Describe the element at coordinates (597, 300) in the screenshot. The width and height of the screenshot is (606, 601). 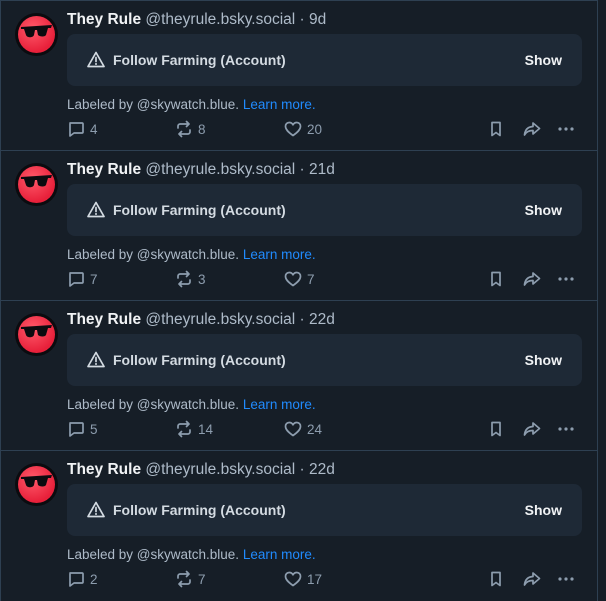
I see `feed-right-border` at that location.